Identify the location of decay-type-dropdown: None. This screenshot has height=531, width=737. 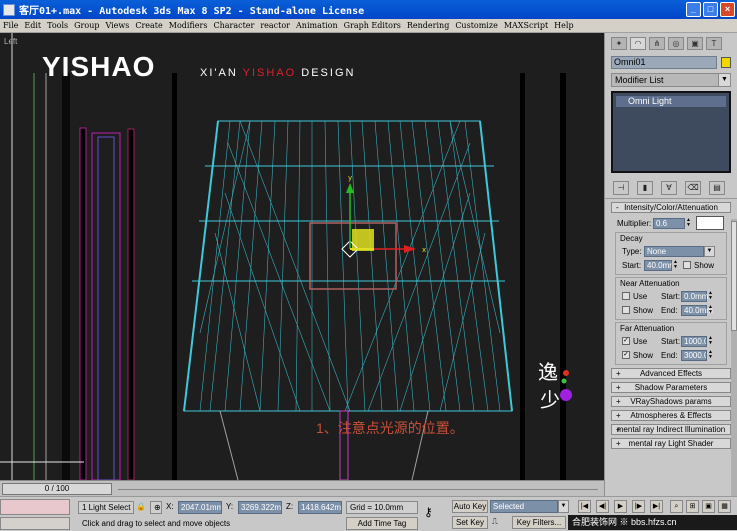
(674, 251).